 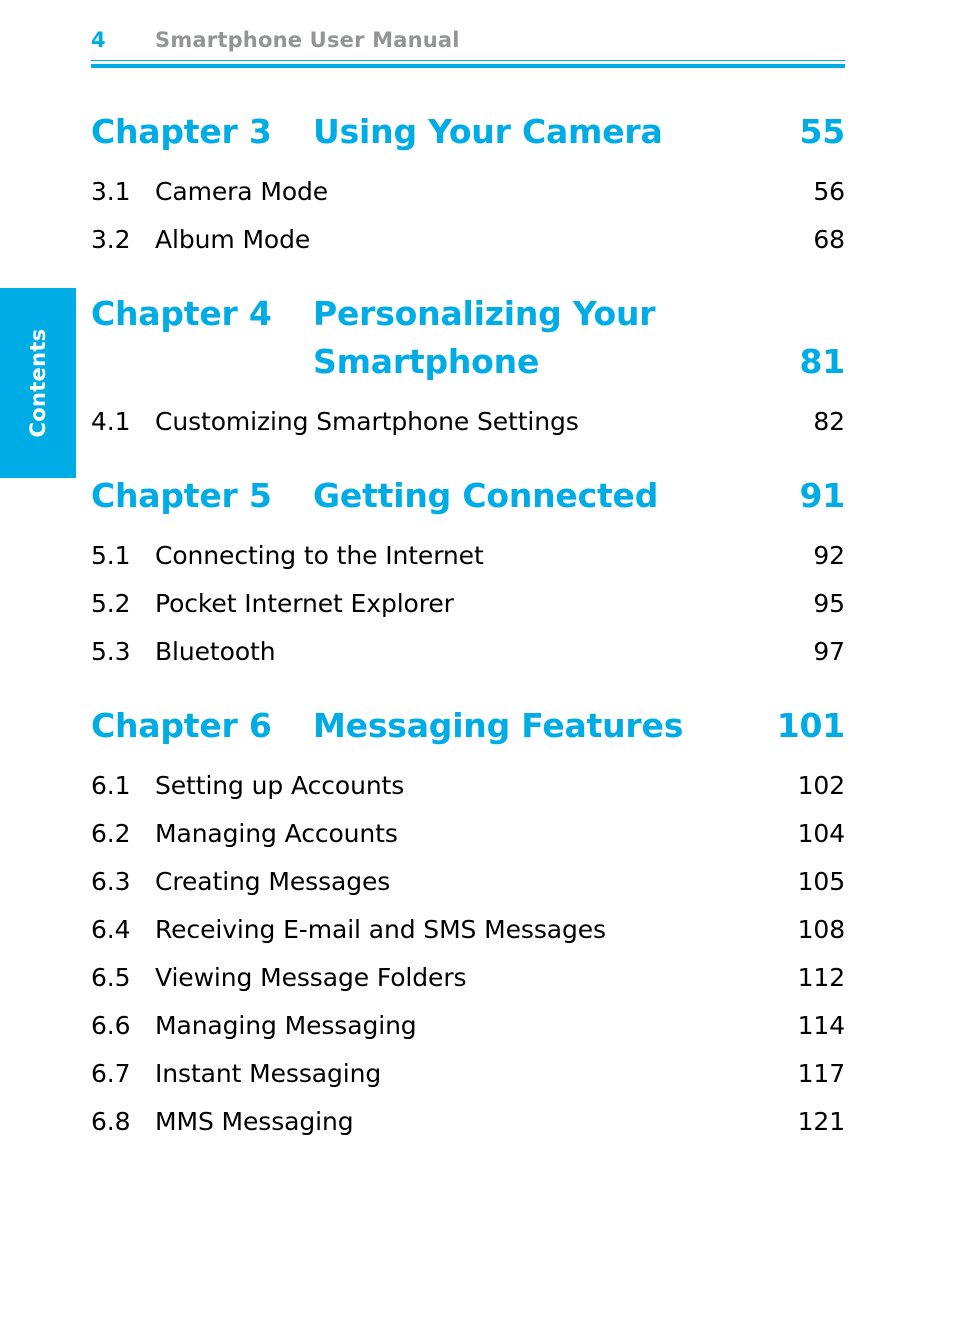 I want to click on toc-entry: 4.1 Customizing Smartphone Settings 82, so click(x=468, y=422).